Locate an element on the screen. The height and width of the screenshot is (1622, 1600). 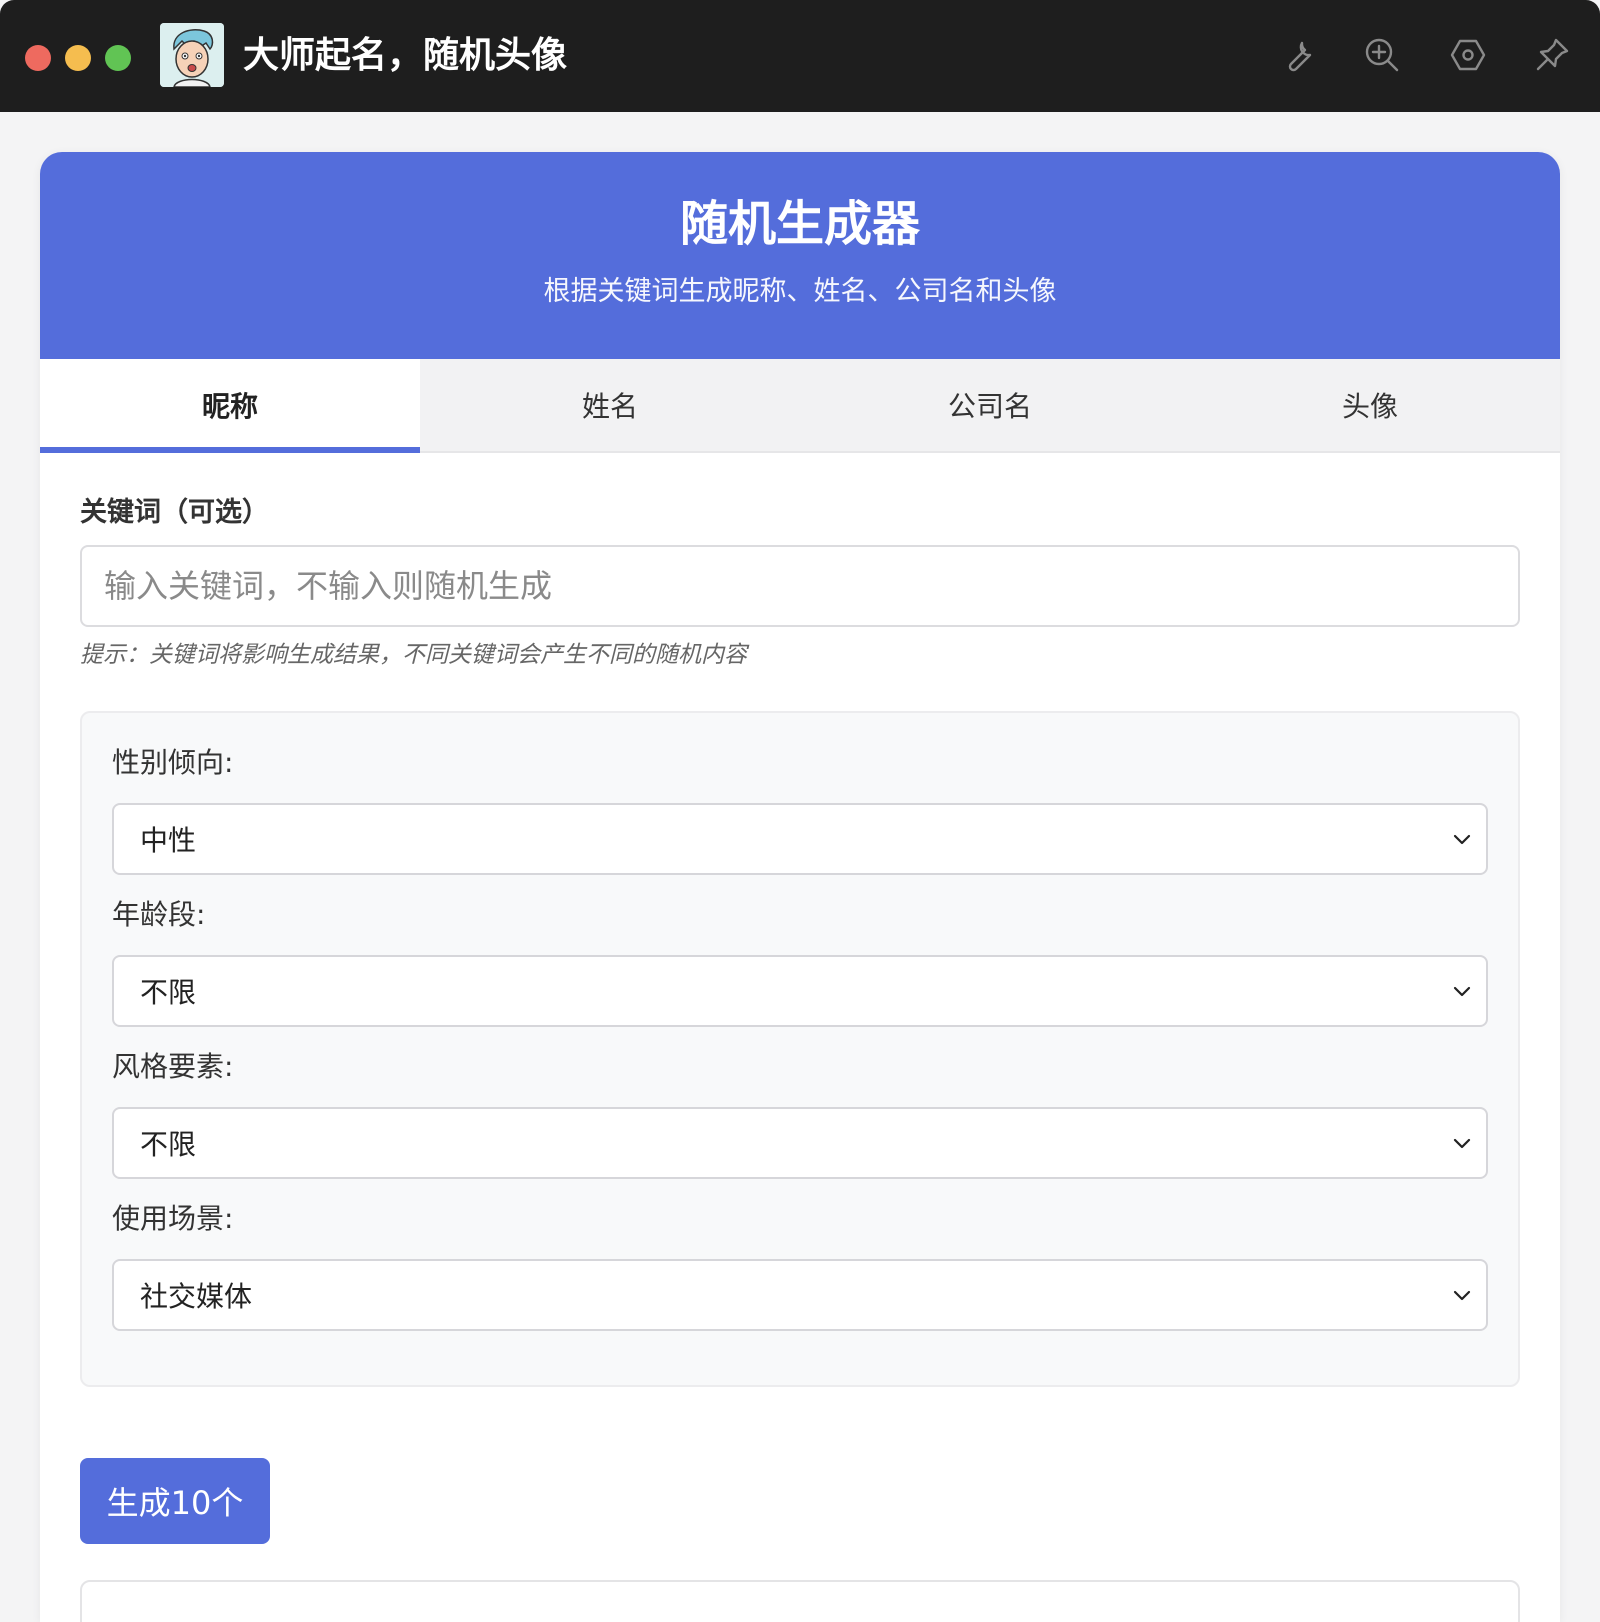
age-label: 年龄段: is located at coordinates (159, 914).